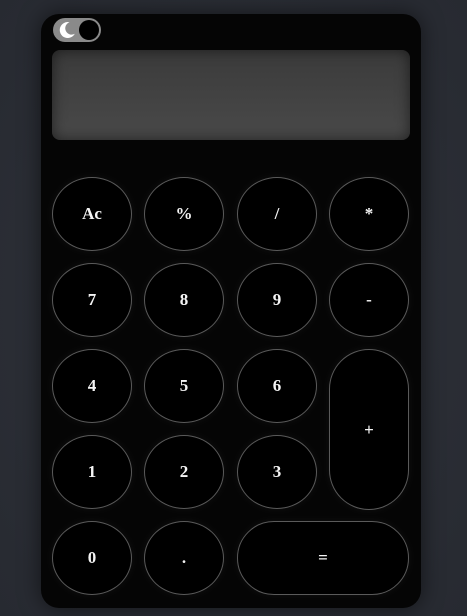 This screenshot has height=616, width=467. What do you see at coordinates (323, 558) in the screenshot?
I see `equals-button: =` at bounding box center [323, 558].